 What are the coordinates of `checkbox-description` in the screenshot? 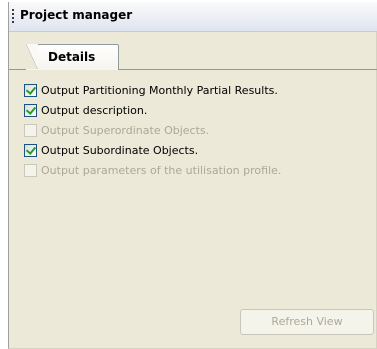 It's located at (30, 110).